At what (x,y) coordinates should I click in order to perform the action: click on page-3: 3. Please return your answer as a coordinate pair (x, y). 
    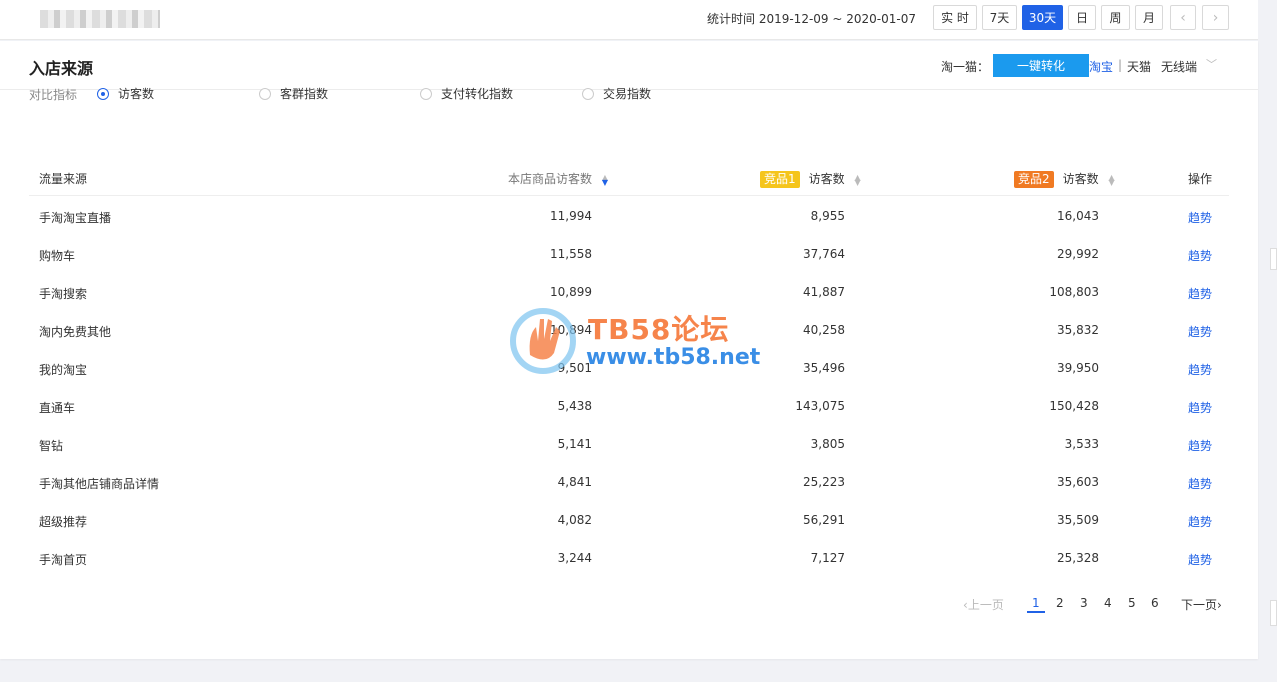
    Looking at the image, I should click on (1084, 603).